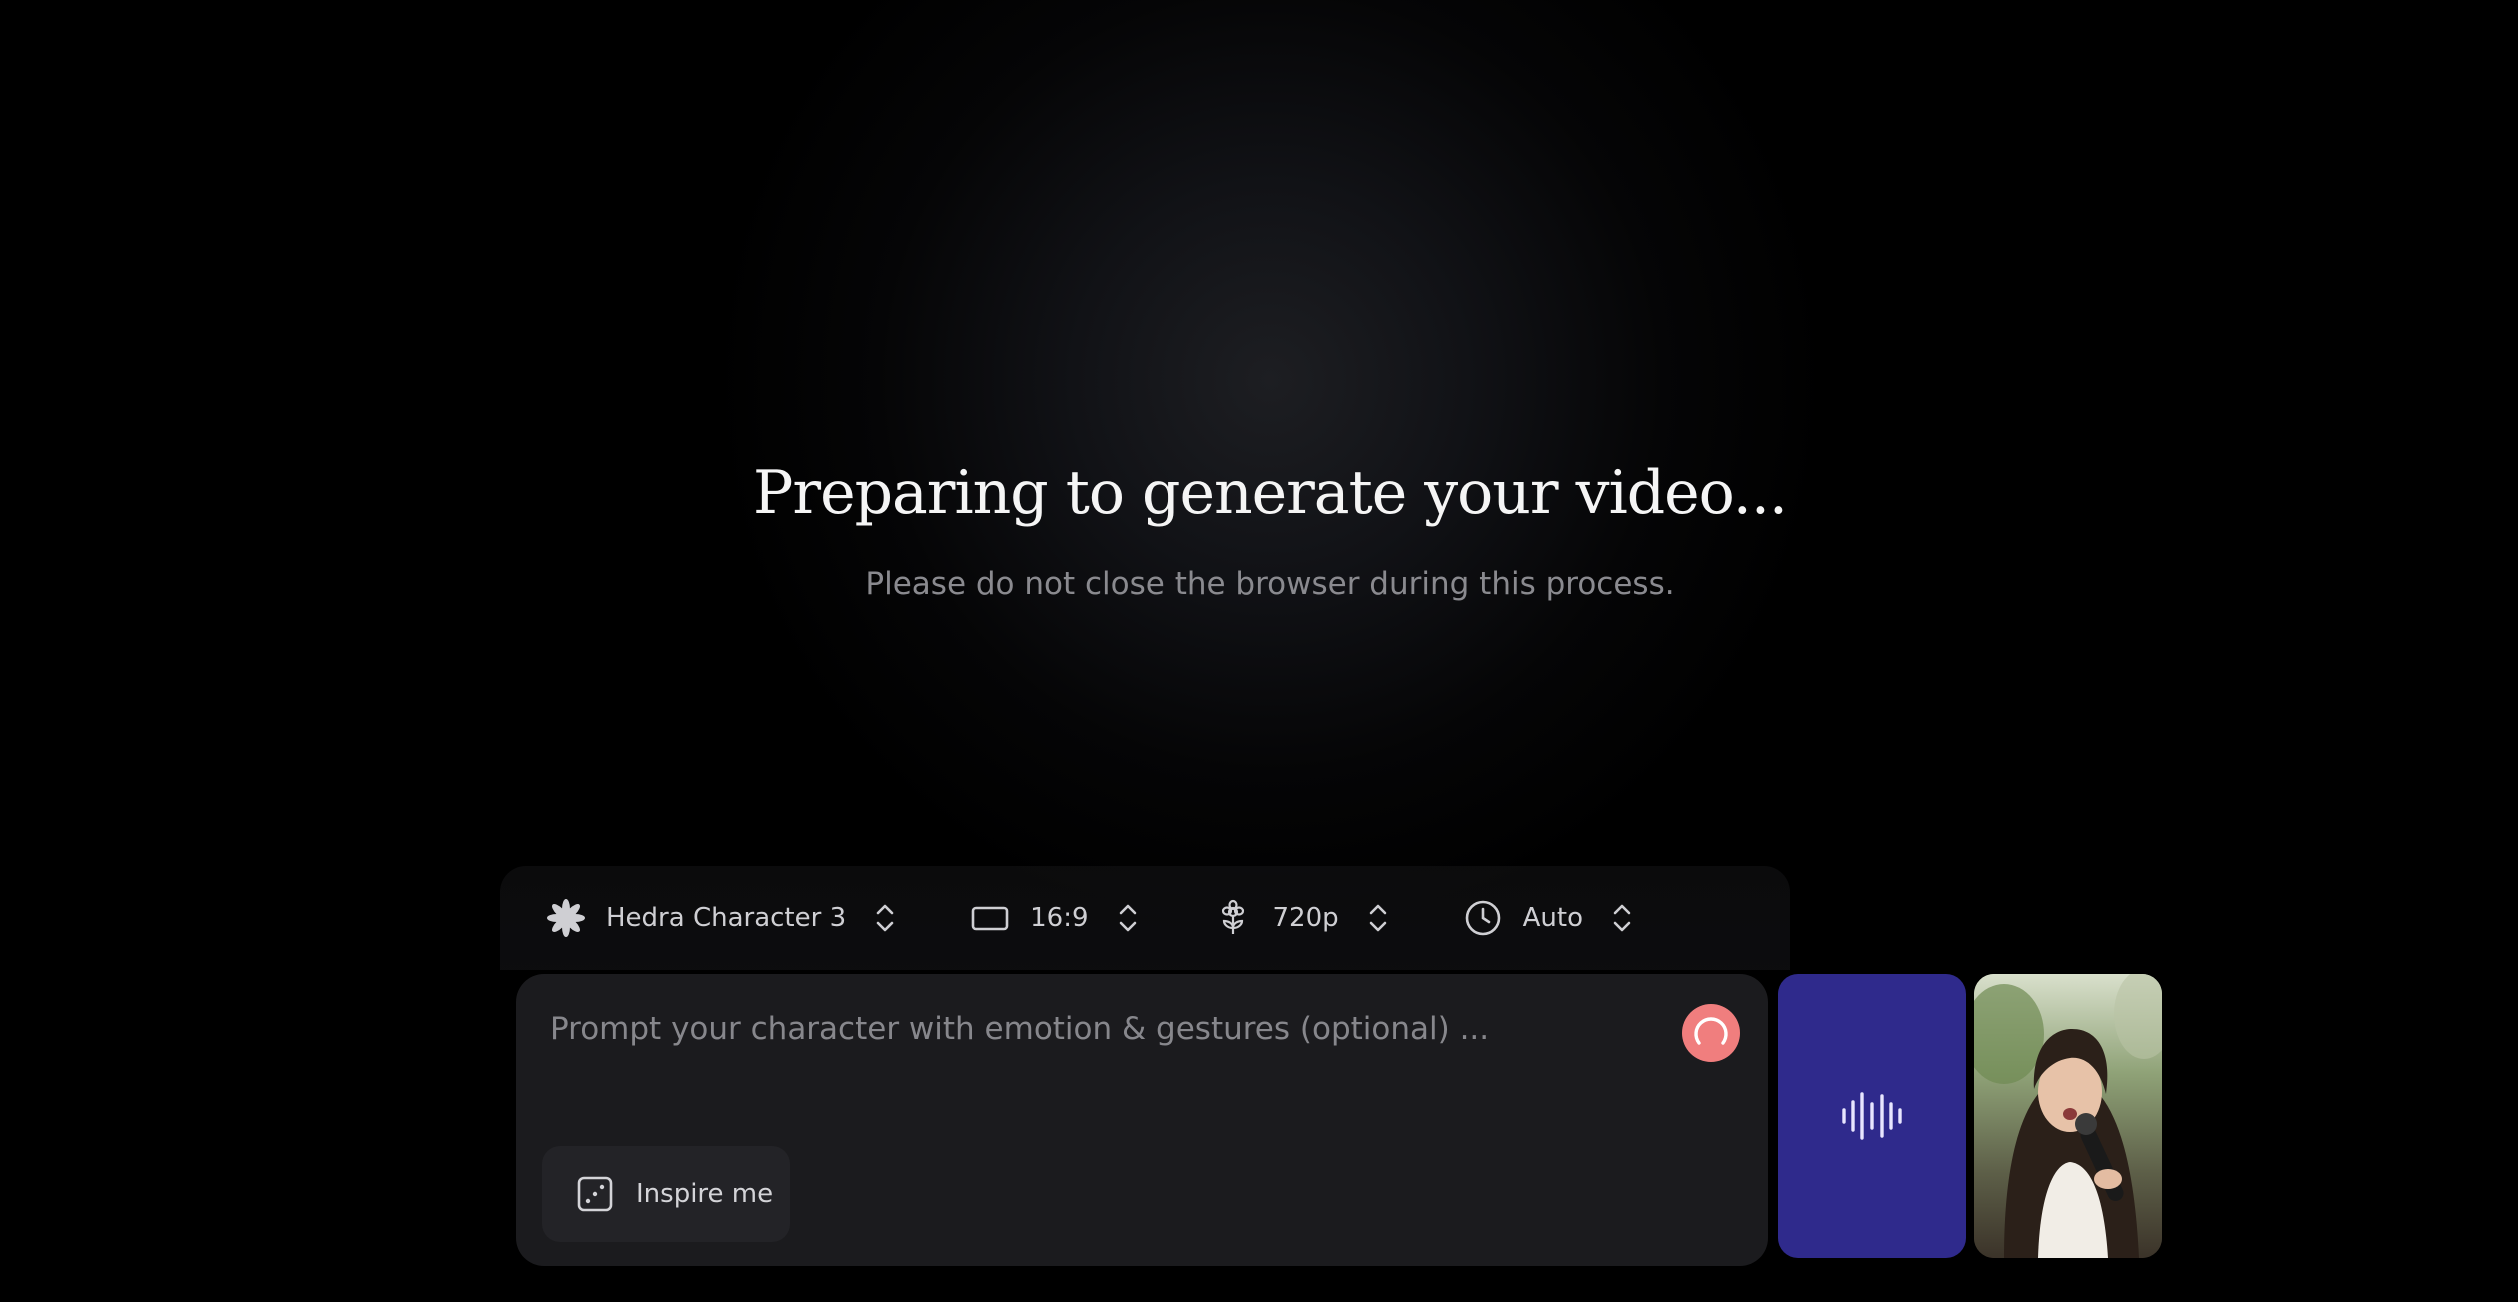  I want to click on dice-icon, so click(595, 1194).